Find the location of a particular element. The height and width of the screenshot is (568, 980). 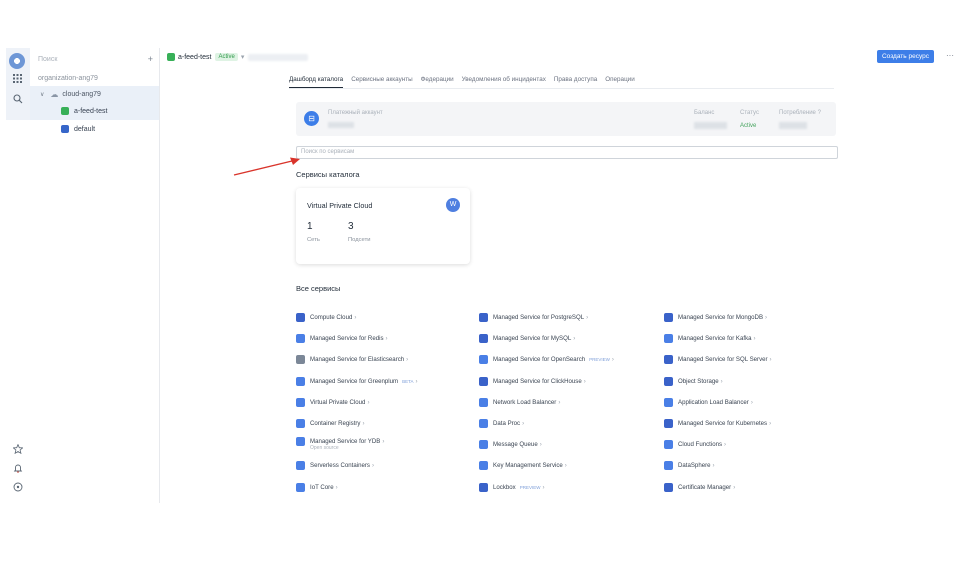

service-name: Key Management Service is located at coordinates (528, 466).